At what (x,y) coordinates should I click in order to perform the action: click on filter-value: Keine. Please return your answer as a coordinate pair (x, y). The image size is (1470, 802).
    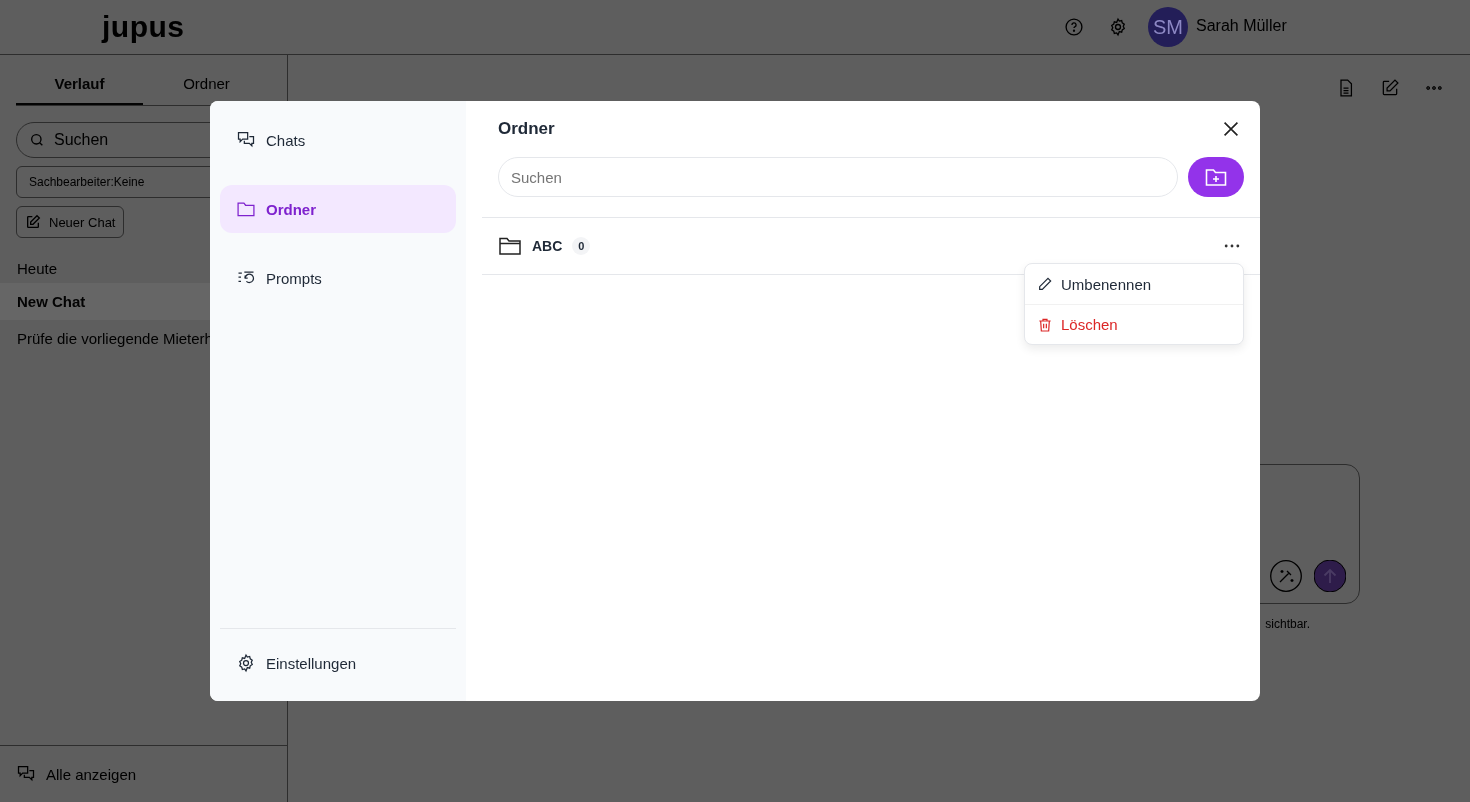
    Looking at the image, I should click on (129, 182).